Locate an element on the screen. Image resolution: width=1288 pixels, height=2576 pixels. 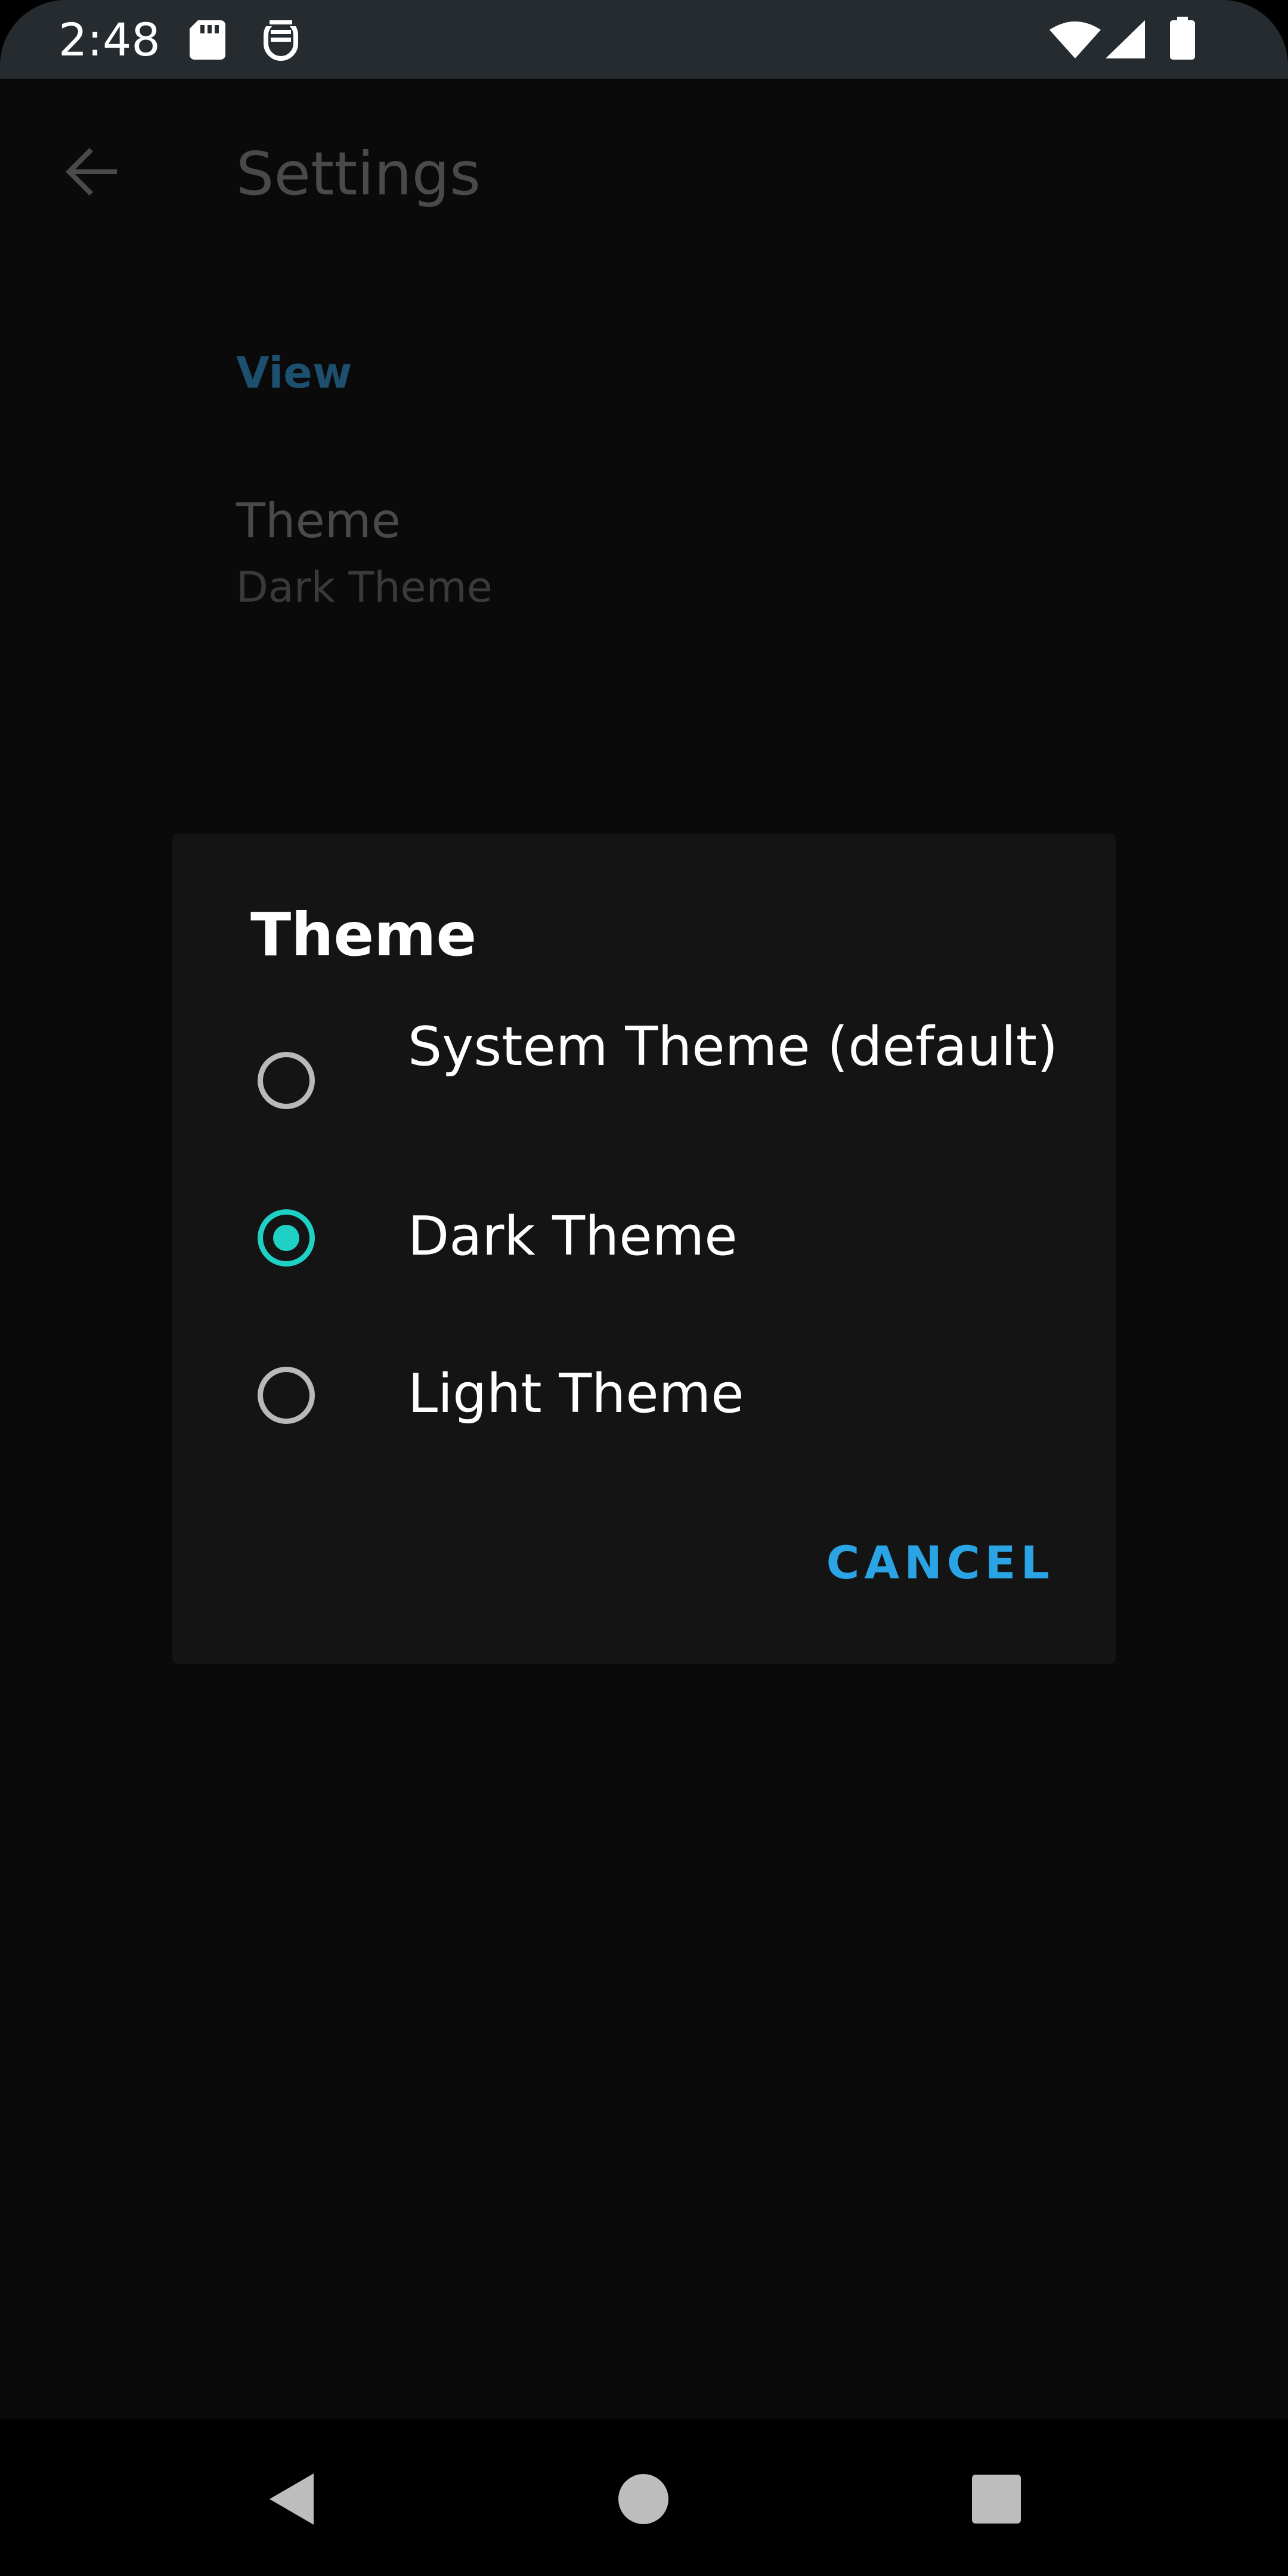
arrow-back-icon is located at coordinates (92, 172).